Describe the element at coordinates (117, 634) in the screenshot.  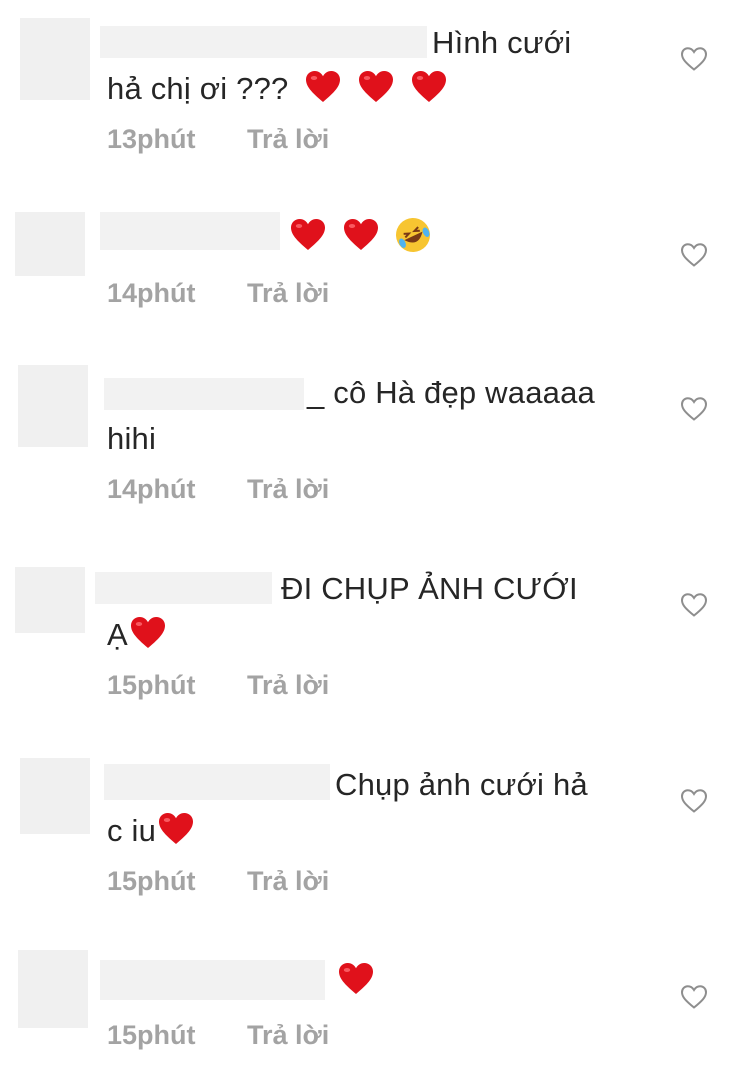
I see `comment-line: Ạ` at that location.